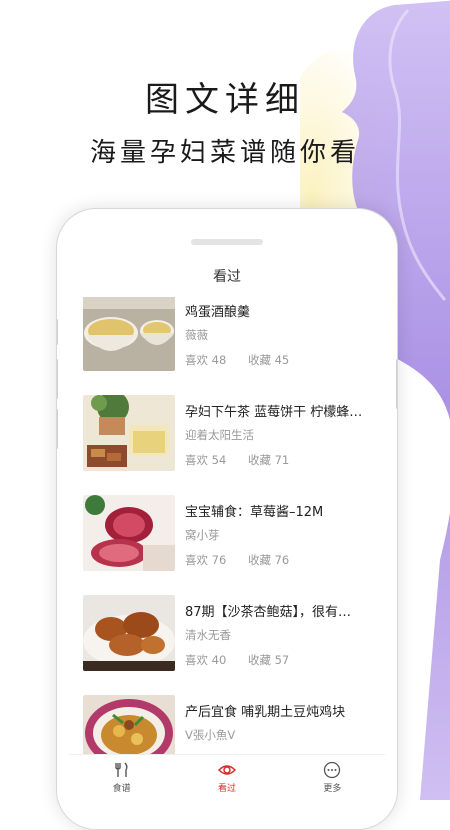  Describe the element at coordinates (121, 778) in the screenshot. I see `tab-recipes: 食谱` at that location.